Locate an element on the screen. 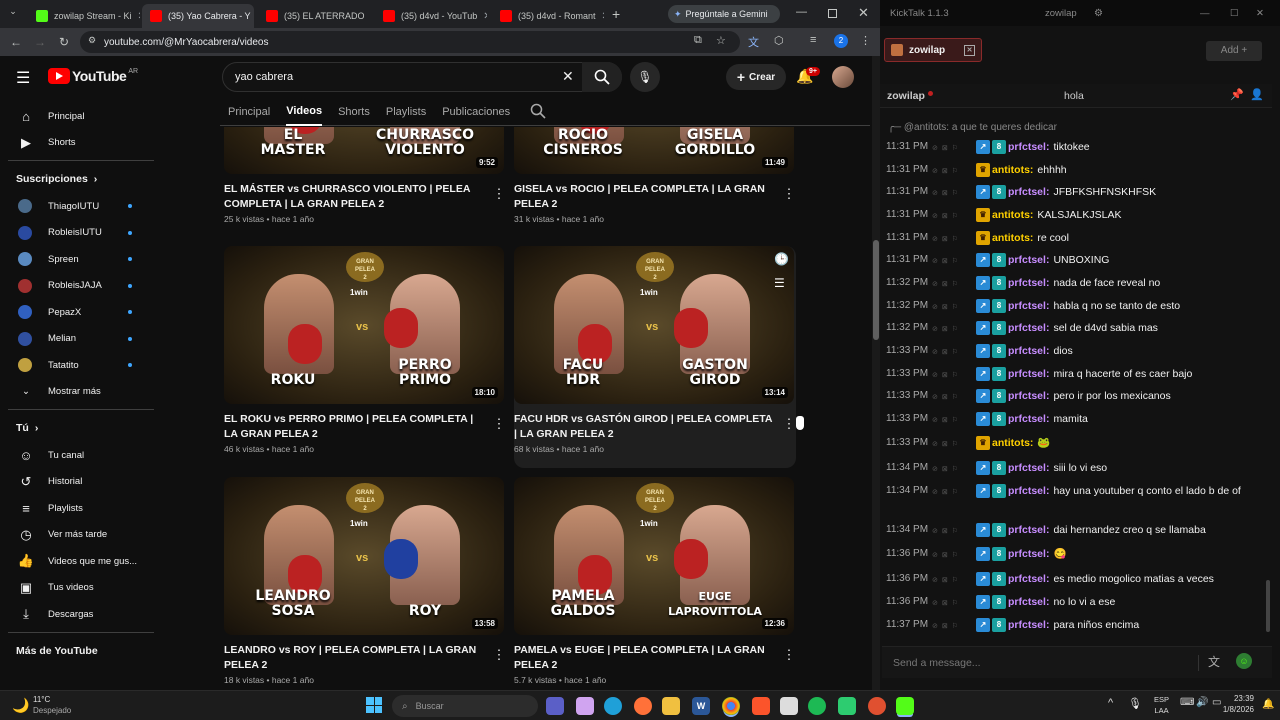 This screenshot has width=1280, height=720. kt-minimize-icon: — is located at coordinates (1205, 13).